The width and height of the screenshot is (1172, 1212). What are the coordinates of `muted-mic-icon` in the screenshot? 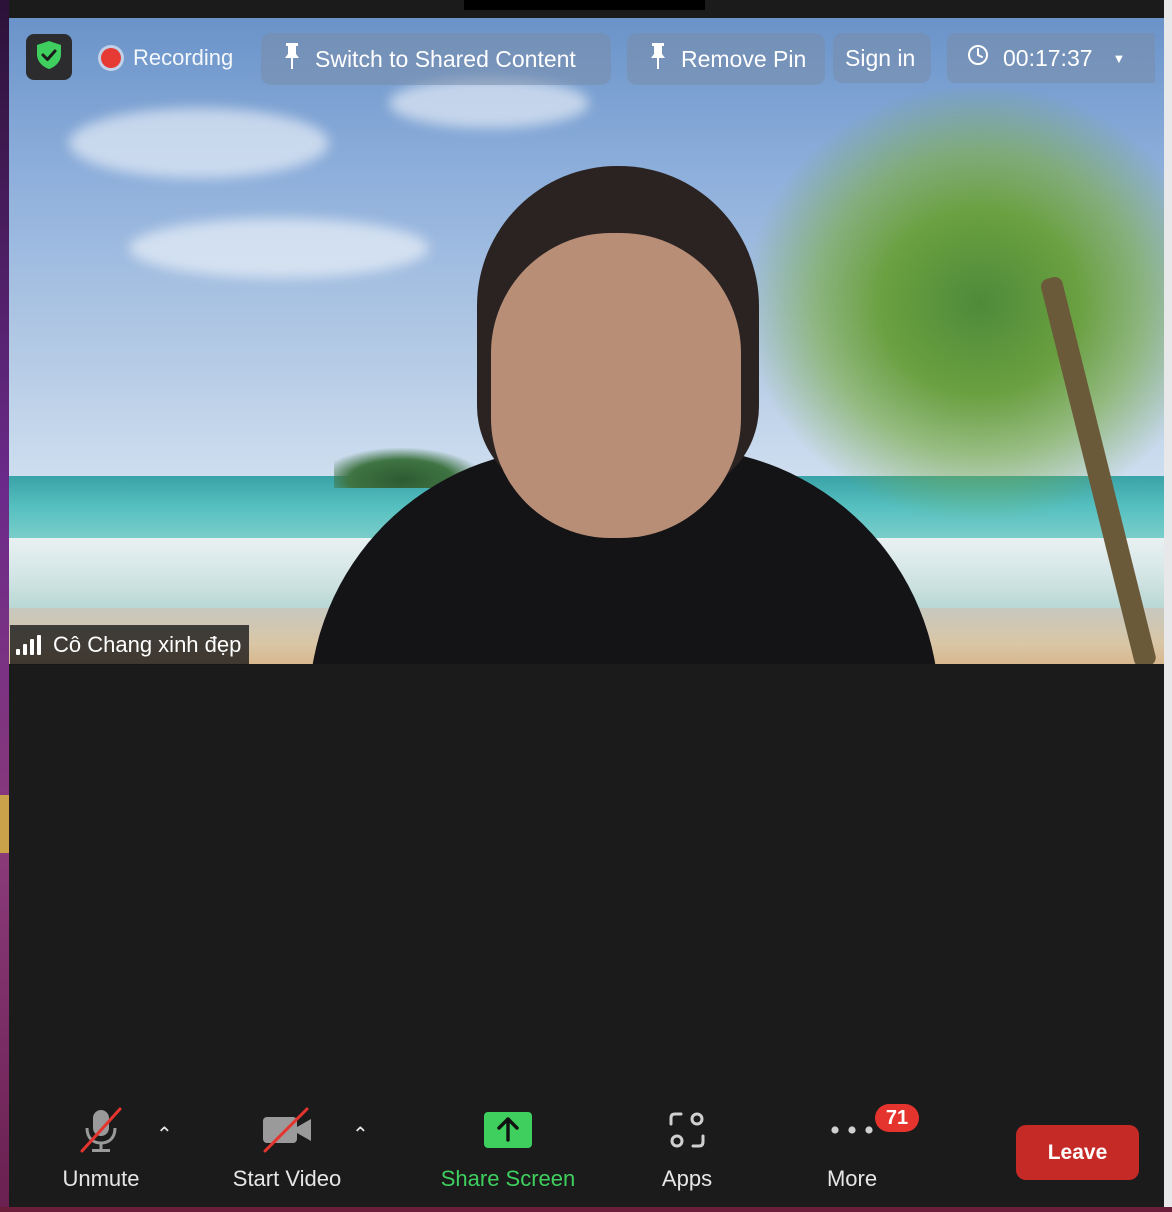 It's located at (101, 1130).